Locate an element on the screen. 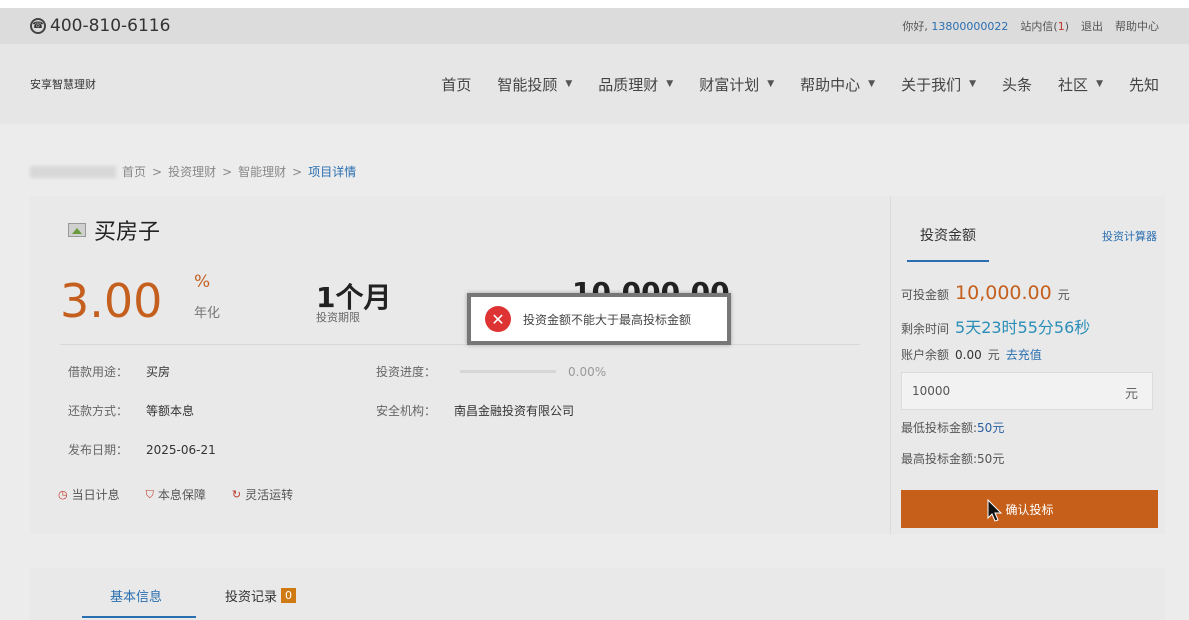 Image resolution: width=1189 pixels, height=620 pixels. nav-item-0: 首页 is located at coordinates (456, 84).